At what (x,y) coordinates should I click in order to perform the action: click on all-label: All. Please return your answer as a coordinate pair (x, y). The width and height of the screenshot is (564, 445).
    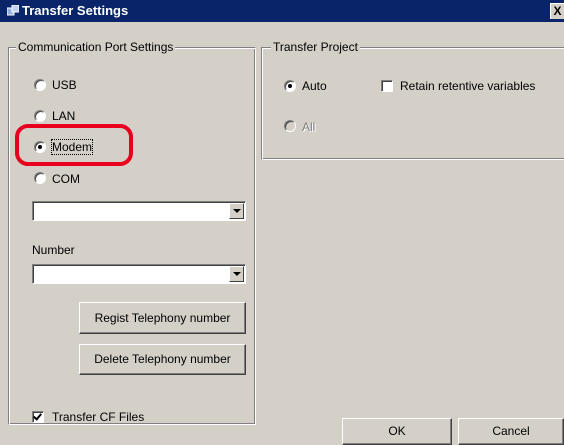
    Looking at the image, I should click on (309, 127).